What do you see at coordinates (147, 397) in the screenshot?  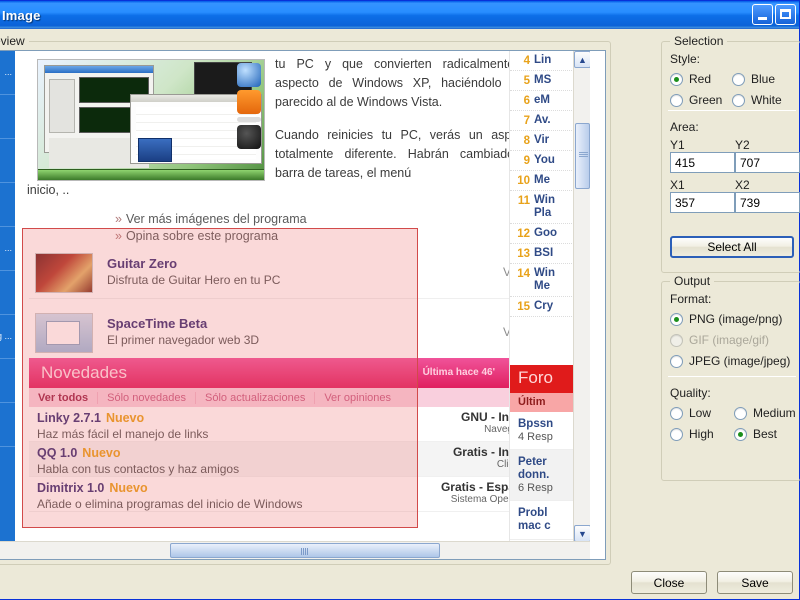 I see `tab-solo-novedades: Sólo novedades` at bounding box center [147, 397].